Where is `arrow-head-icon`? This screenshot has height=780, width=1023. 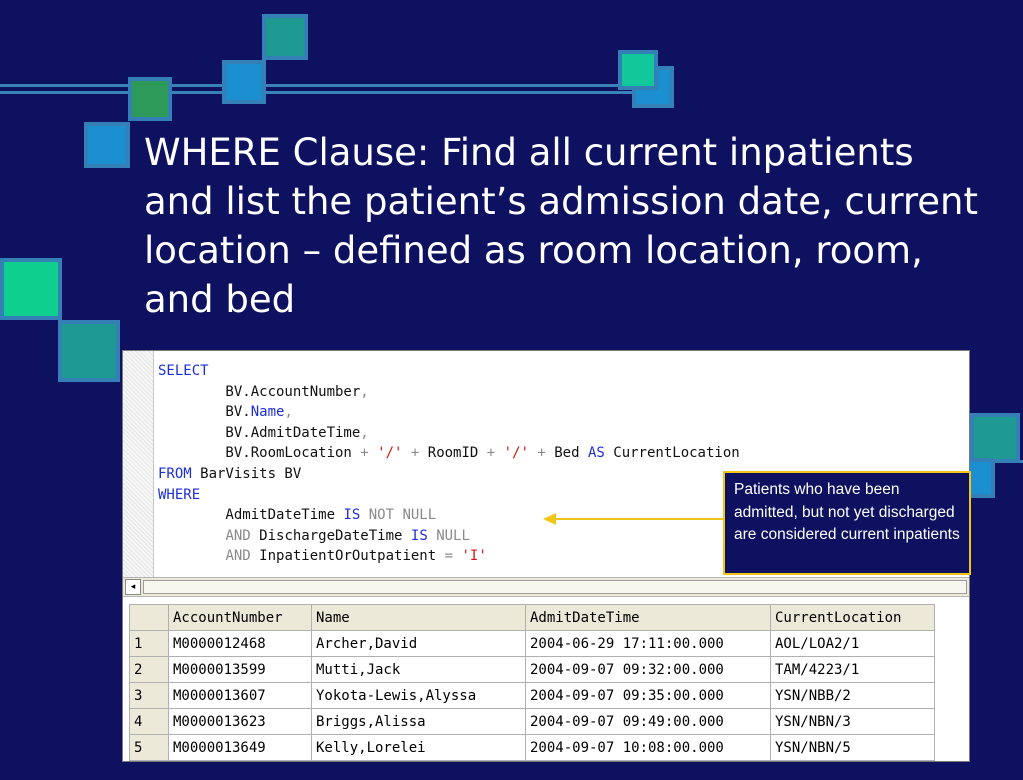
arrow-head-icon is located at coordinates (549, 519).